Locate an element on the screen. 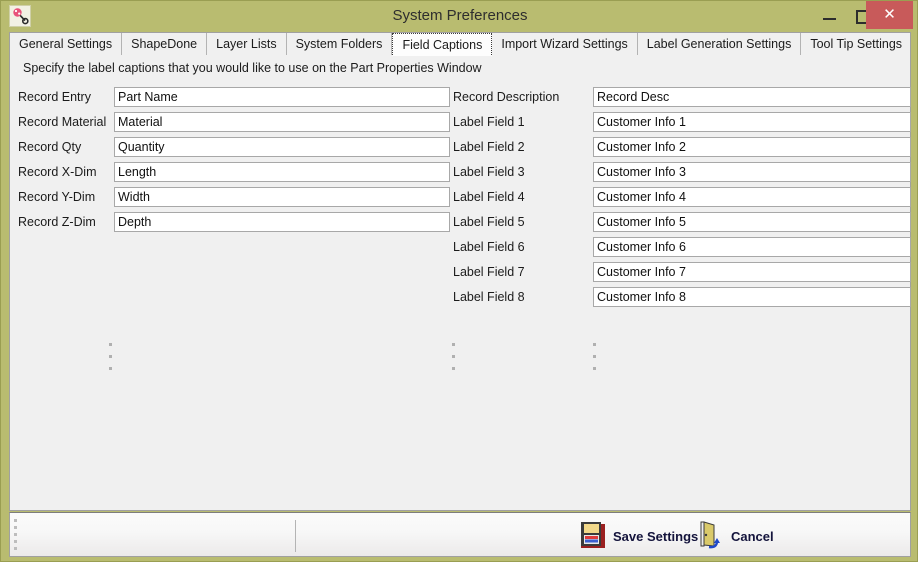 The height and width of the screenshot is (562, 918). layout-grip-dots-right is located at coordinates (595, 361).